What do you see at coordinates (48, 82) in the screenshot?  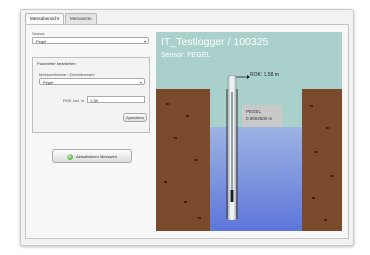 I see `param-select-value: Pegel` at bounding box center [48, 82].